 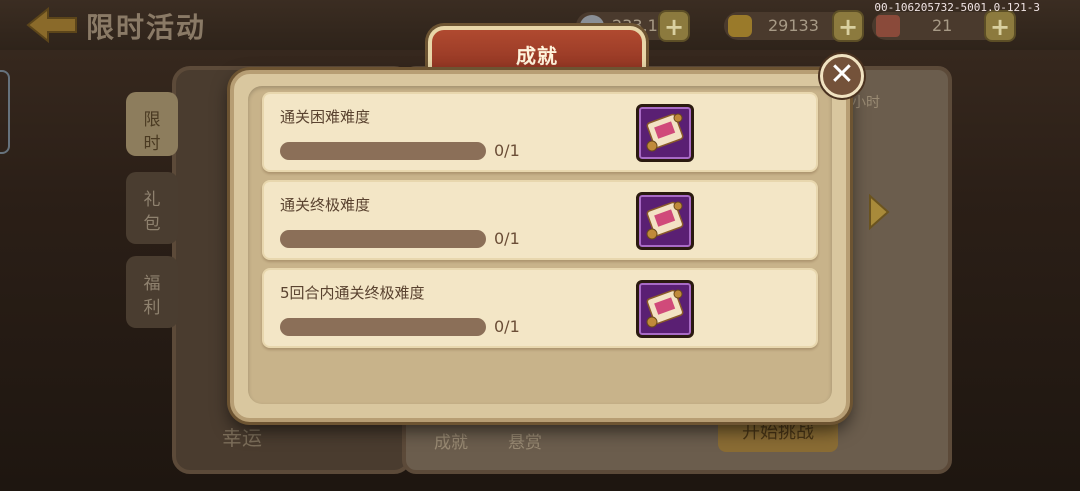 What do you see at coordinates (957, 7) in the screenshot?
I see `debug-id: 00-106205732-5001.0-121-3` at bounding box center [957, 7].